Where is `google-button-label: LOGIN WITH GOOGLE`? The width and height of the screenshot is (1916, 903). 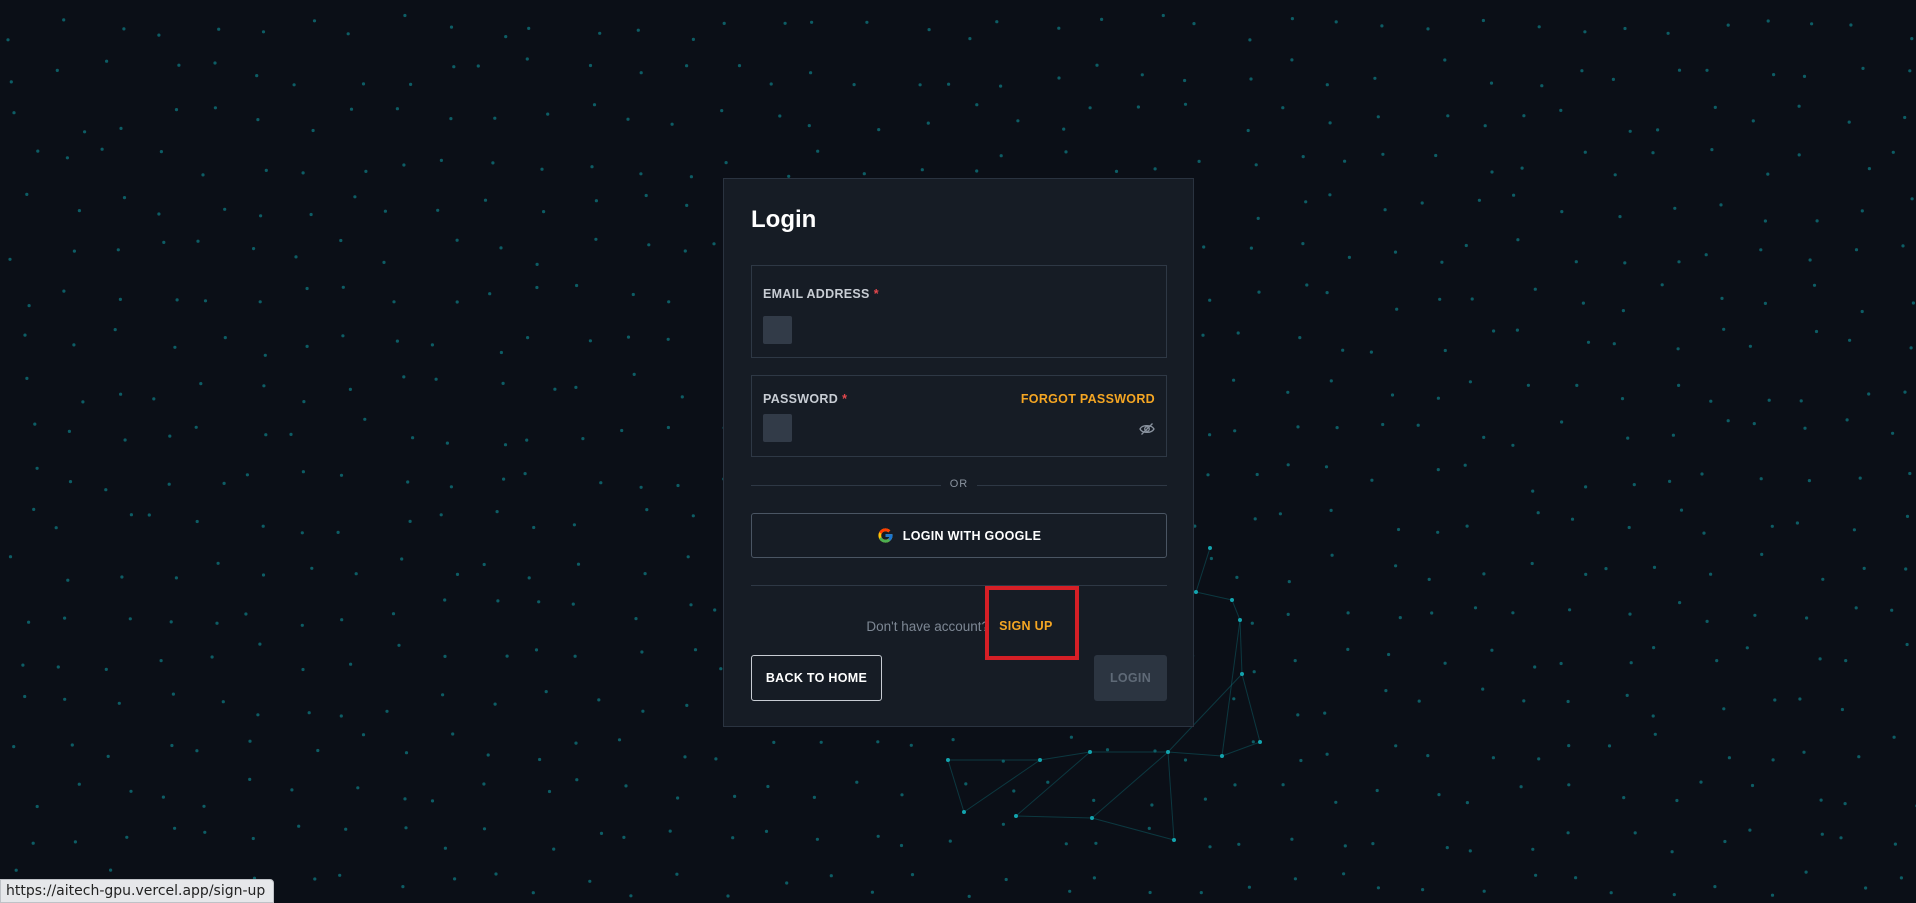
google-button-label: LOGIN WITH GOOGLE is located at coordinates (972, 535).